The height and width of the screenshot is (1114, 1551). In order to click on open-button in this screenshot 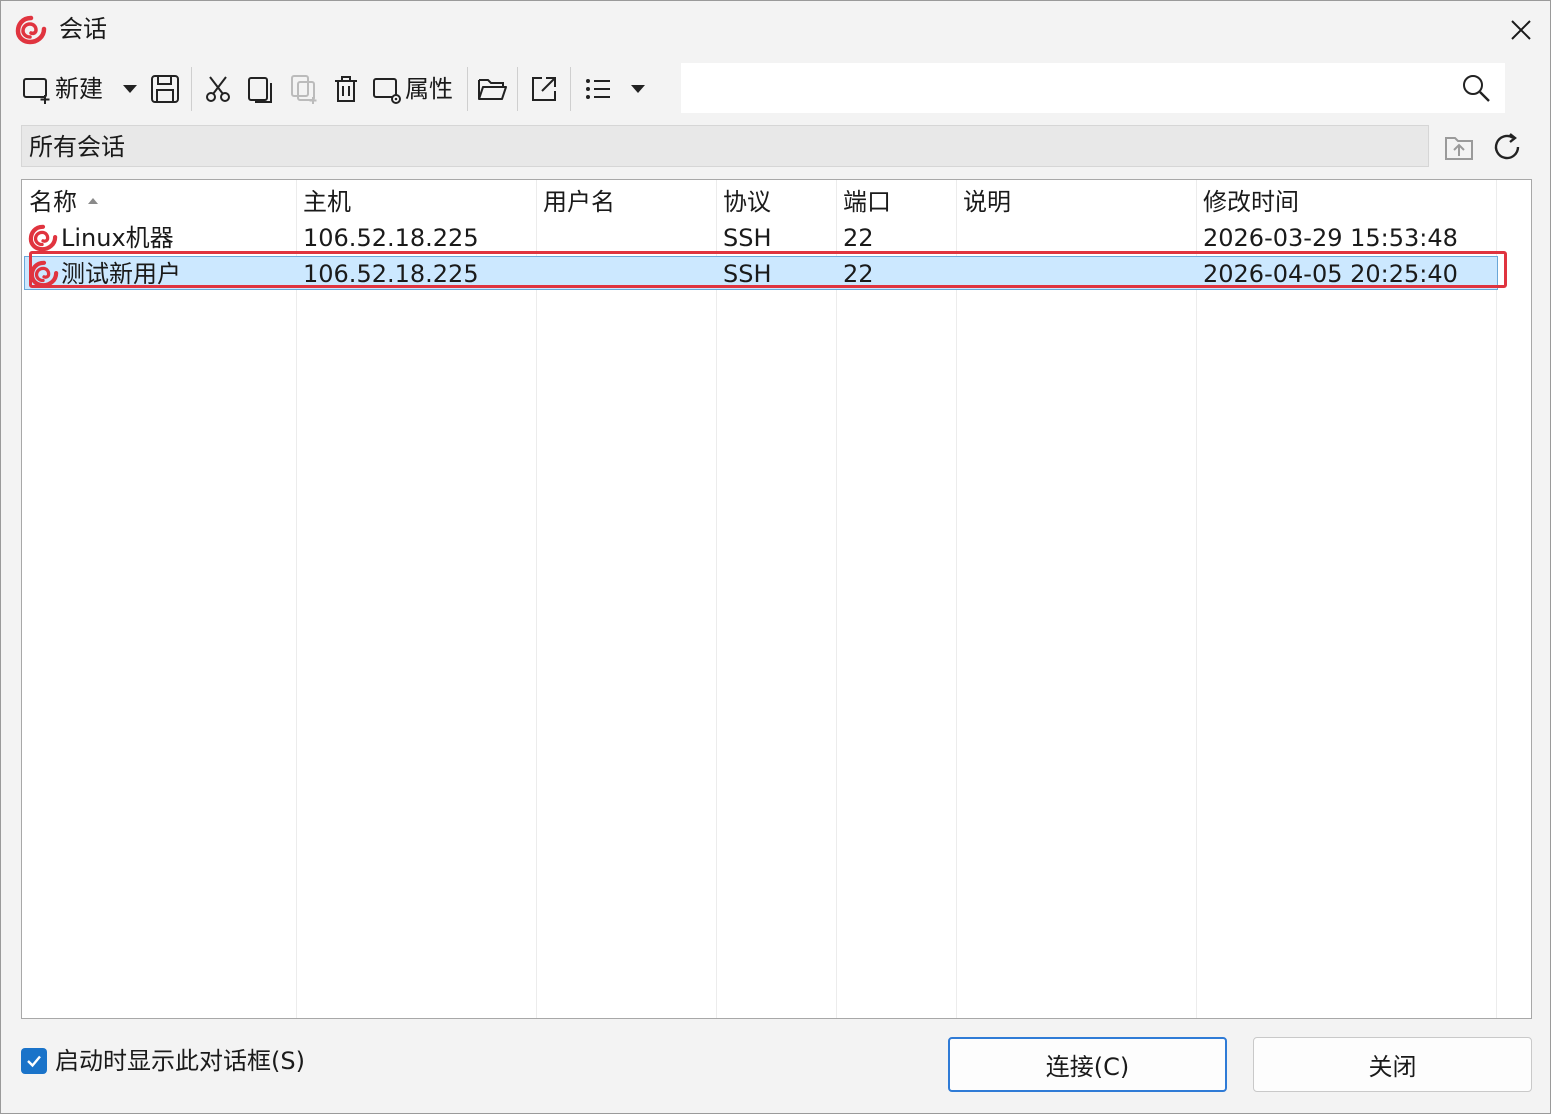, I will do `click(492, 89)`.